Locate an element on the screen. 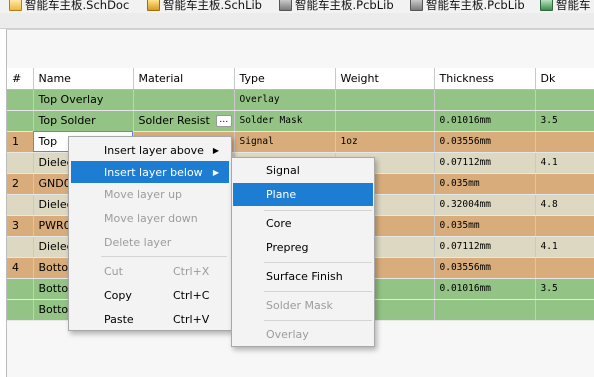 Image resolution: width=594 pixels, height=377 pixels. cell-dk-value: 3.5 is located at coordinates (549, 120).